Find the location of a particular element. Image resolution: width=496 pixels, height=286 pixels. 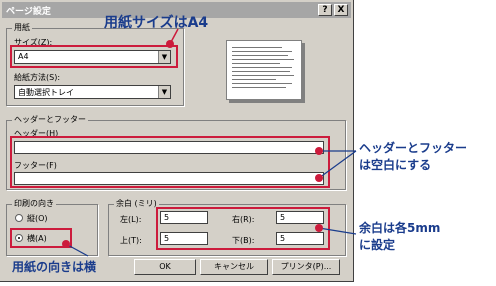

orientation-callout: 用紙の向きは横 is located at coordinates (54, 267).